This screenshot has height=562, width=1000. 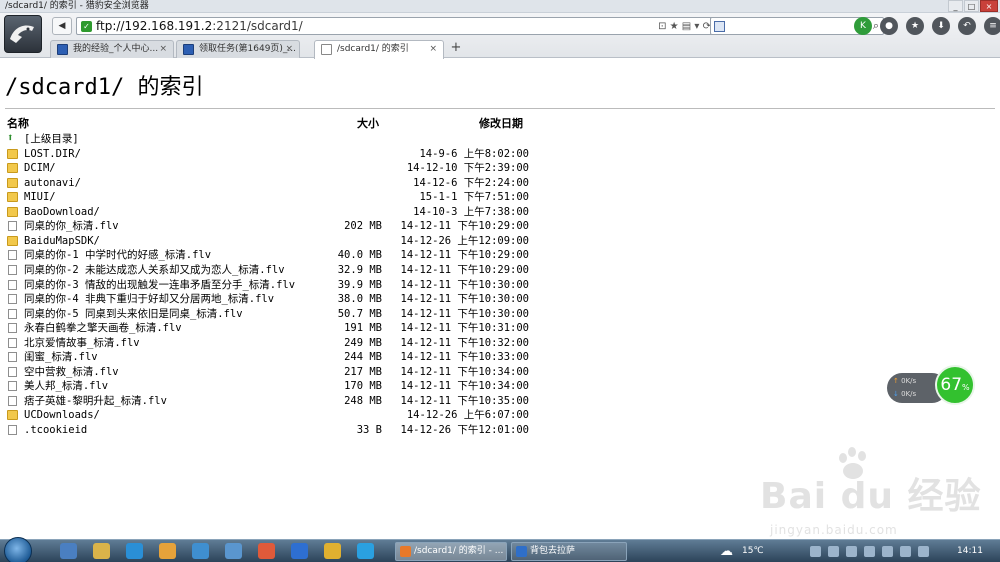 What do you see at coordinates (368, 124) in the screenshot?
I see `column-header-size: 大小` at bounding box center [368, 124].